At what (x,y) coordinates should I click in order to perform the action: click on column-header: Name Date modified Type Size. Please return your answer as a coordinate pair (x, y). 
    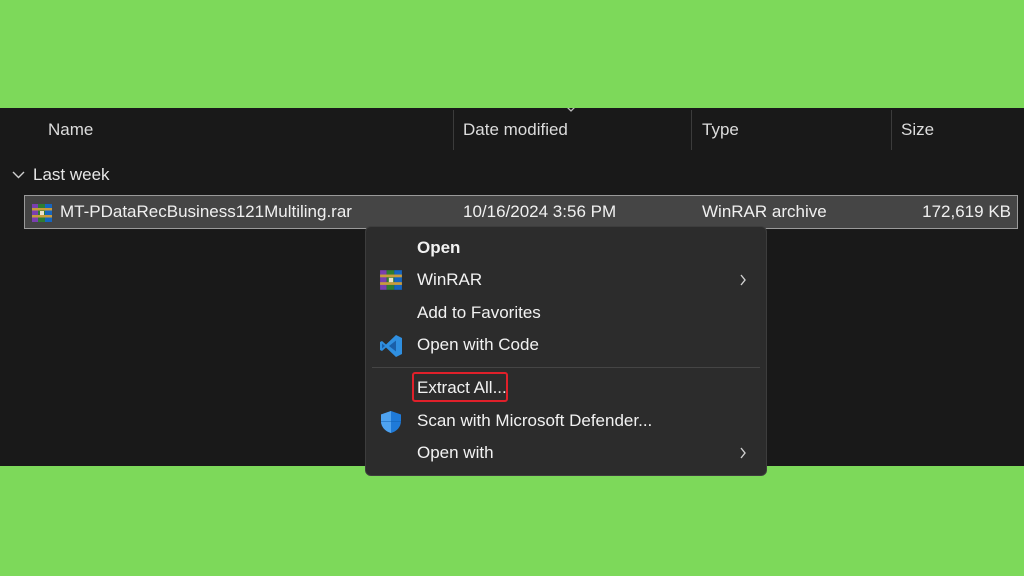
    Looking at the image, I should click on (512, 130).